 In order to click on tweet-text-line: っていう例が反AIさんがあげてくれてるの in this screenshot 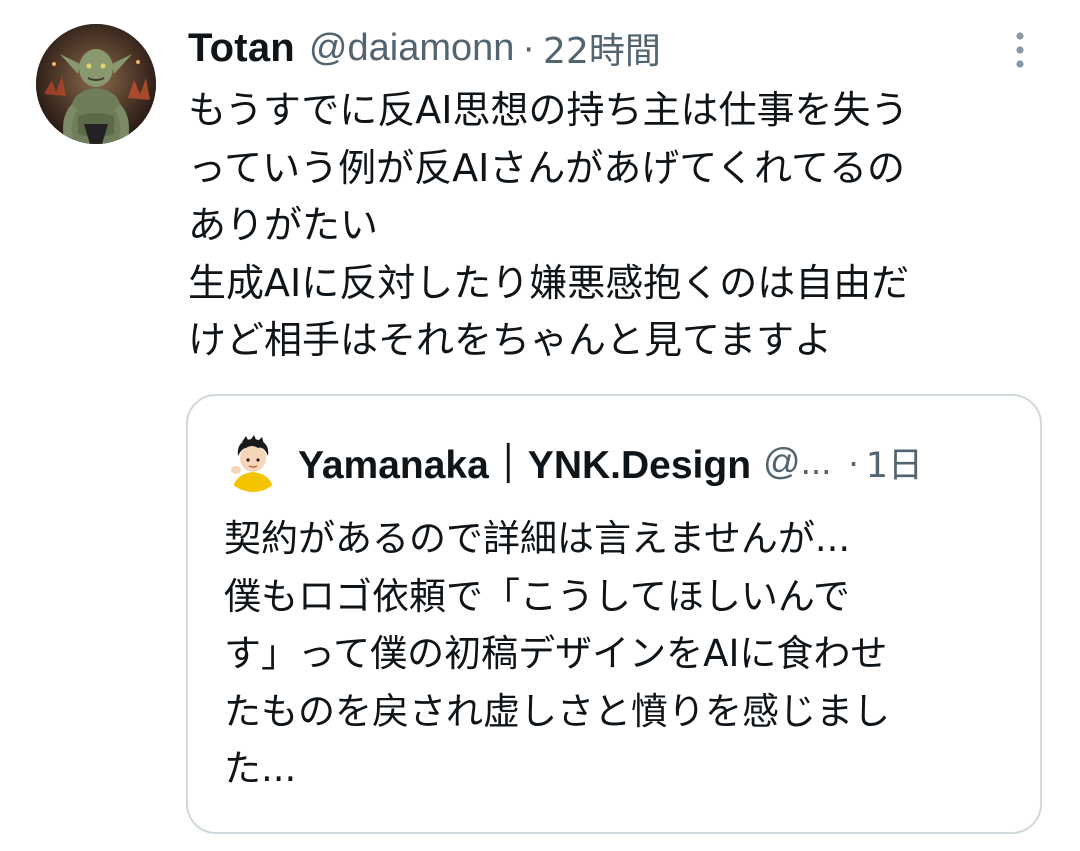, I will do `click(547, 167)`.